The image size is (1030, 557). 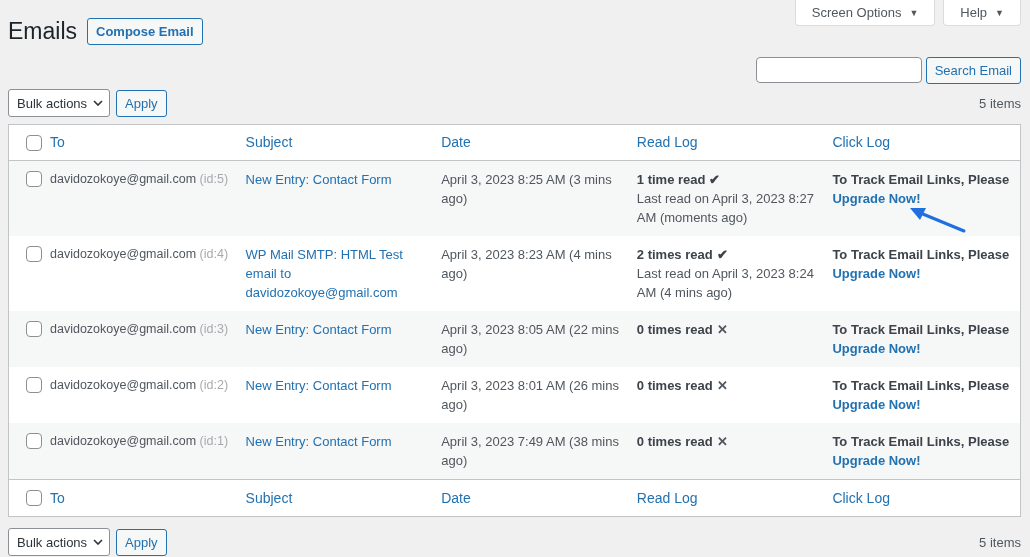 I want to click on search-field, so click(x=838, y=70).